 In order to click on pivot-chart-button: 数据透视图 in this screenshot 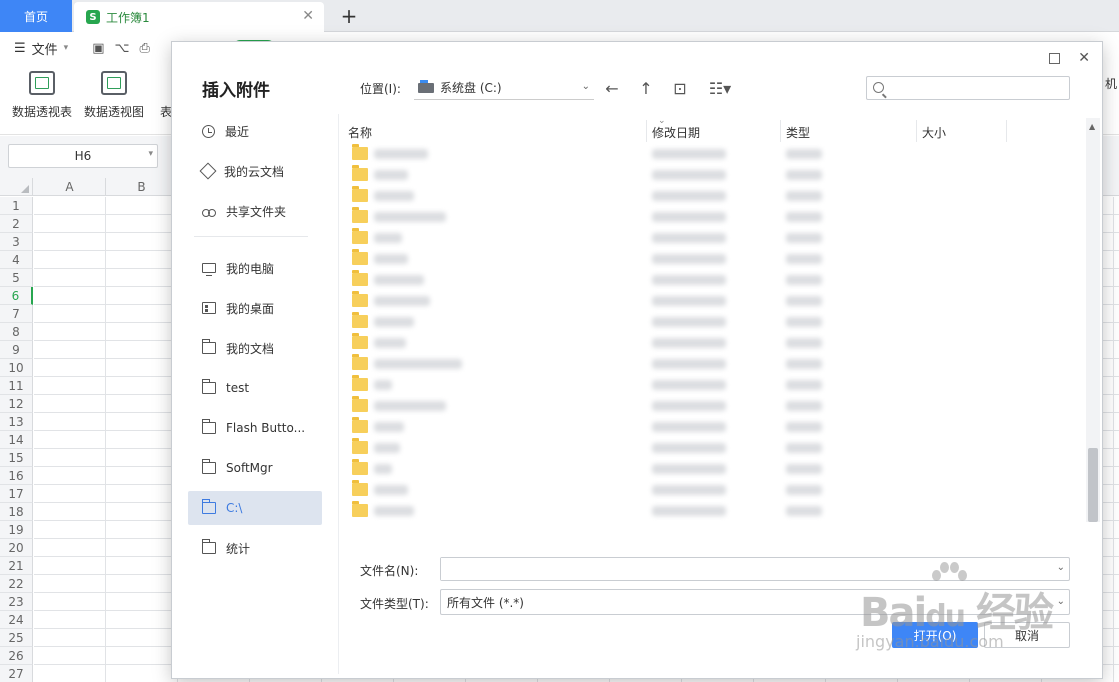, I will do `click(114, 95)`.